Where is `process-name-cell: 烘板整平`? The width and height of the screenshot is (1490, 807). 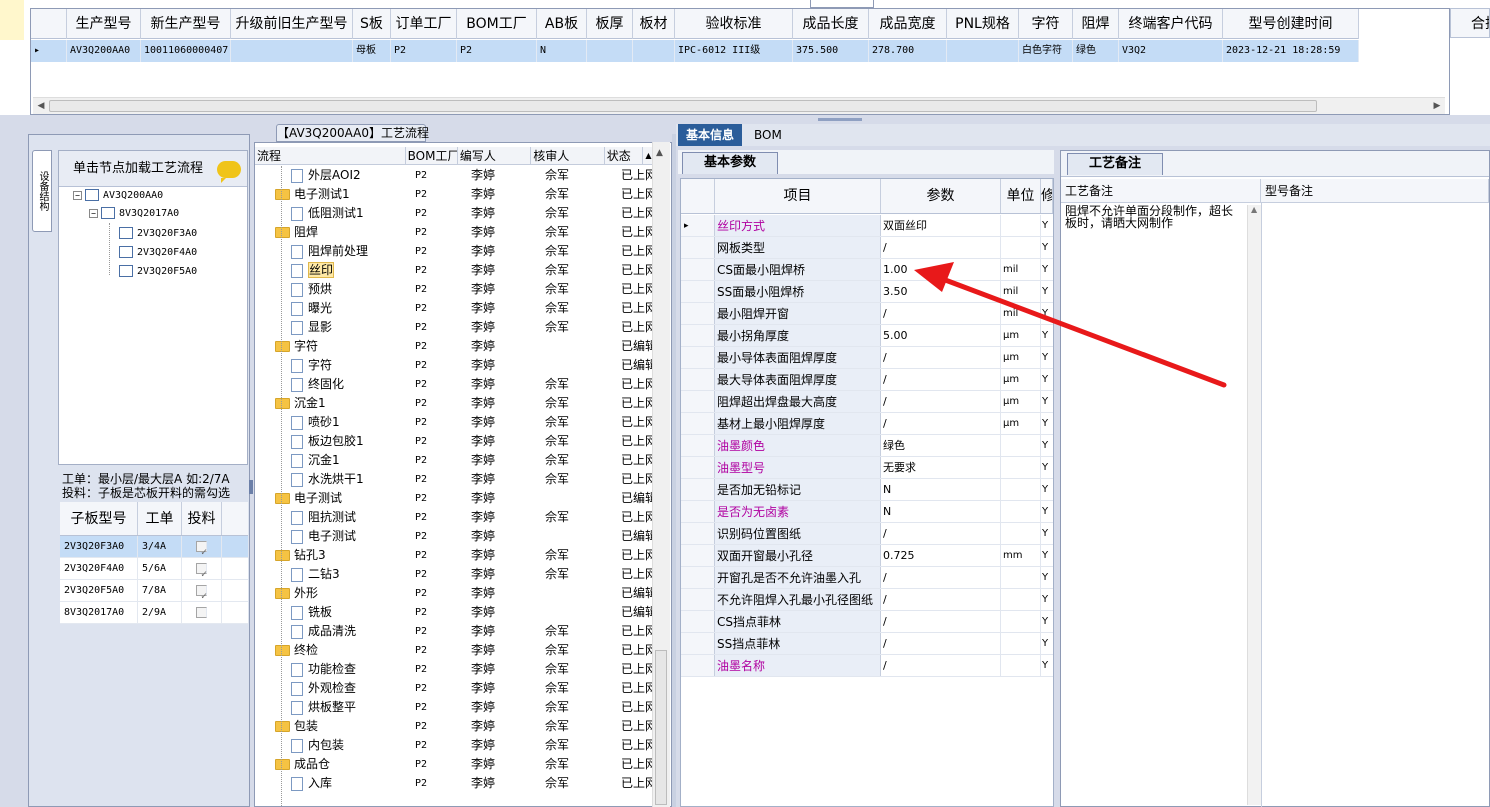 process-name-cell: 烘板整平 is located at coordinates (333, 707).